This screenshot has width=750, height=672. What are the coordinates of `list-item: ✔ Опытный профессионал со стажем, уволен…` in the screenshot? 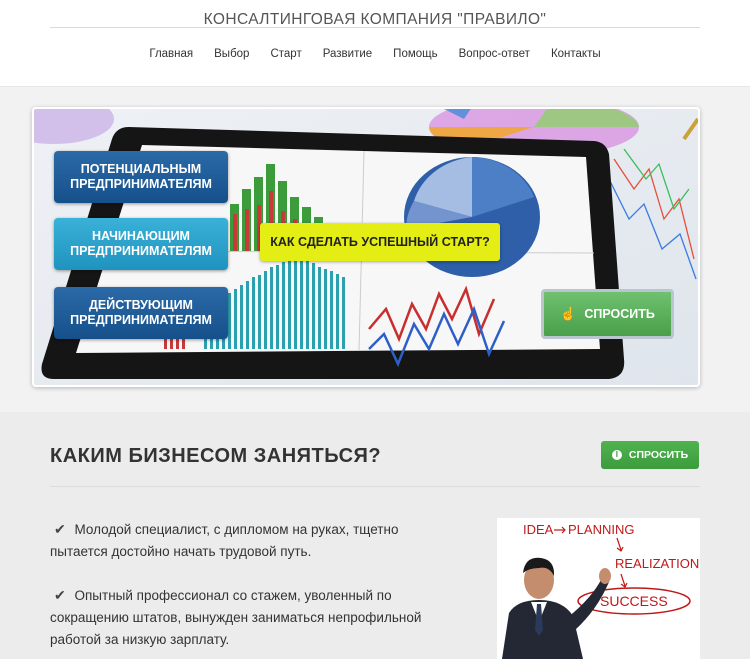 It's located at (250, 617).